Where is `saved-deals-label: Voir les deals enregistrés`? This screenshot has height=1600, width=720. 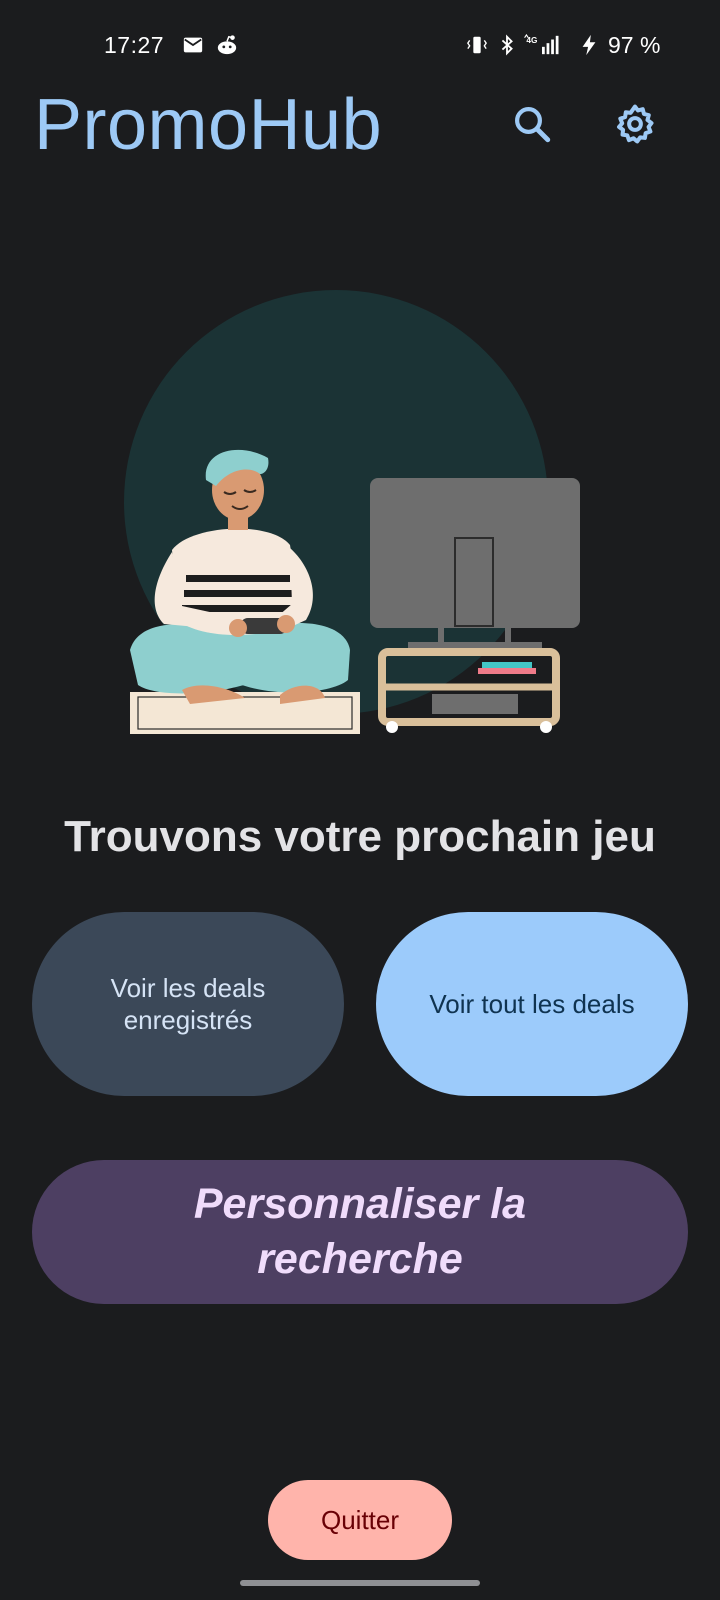 saved-deals-label: Voir les deals enregistrés is located at coordinates (188, 1004).